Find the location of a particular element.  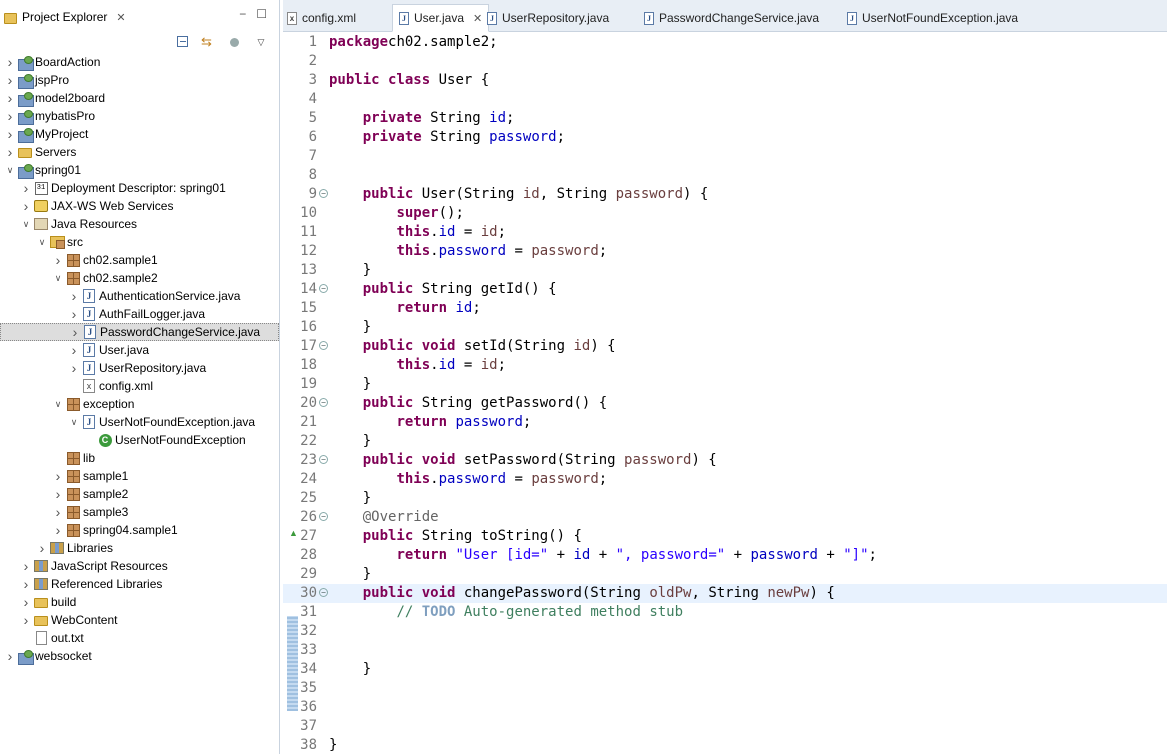

tree-item: x config.xml is located at coordinates (139, 386).